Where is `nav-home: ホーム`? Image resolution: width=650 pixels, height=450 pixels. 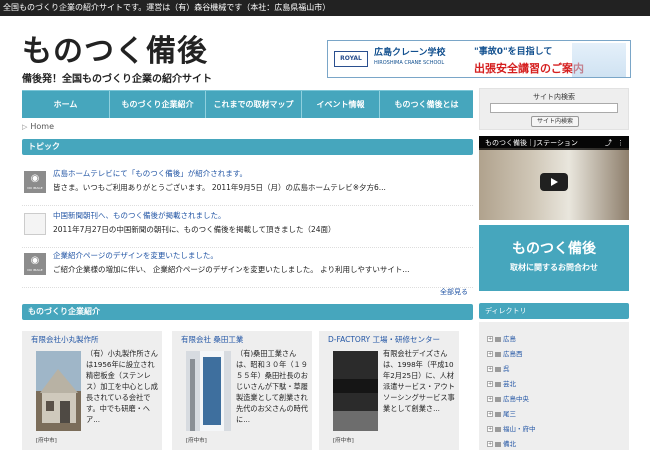
nav-home: ホーム is located at coordinates (66, 104).